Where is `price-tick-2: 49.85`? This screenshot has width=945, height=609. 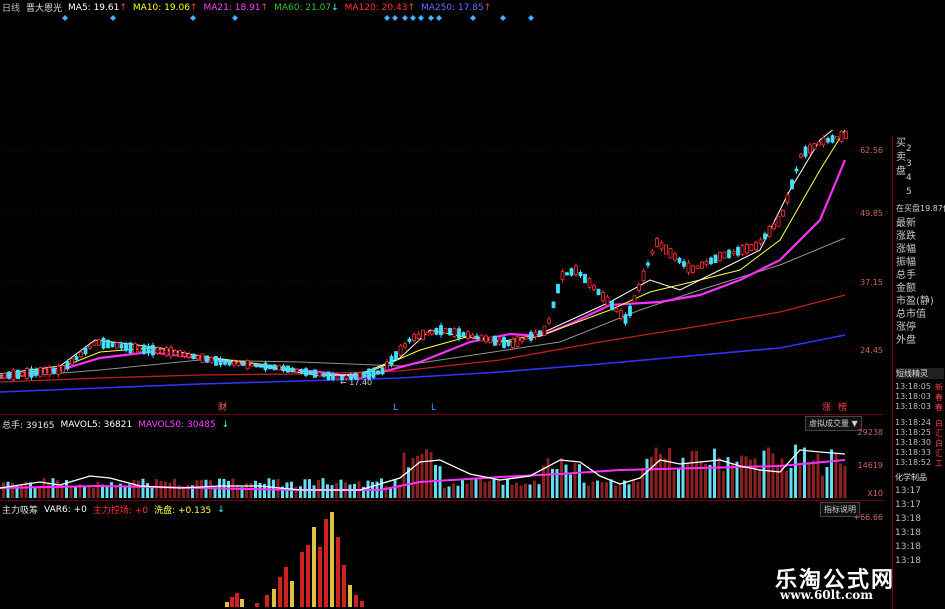 price-tick-2: 49.85 is located at coordinates (871, 213).